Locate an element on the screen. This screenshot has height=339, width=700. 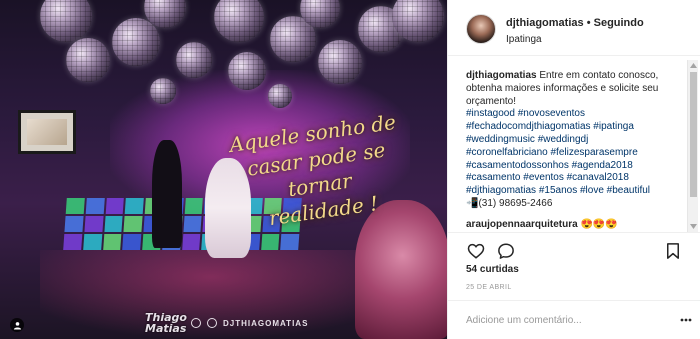
dj-figure is located at coordinates (167, 194).